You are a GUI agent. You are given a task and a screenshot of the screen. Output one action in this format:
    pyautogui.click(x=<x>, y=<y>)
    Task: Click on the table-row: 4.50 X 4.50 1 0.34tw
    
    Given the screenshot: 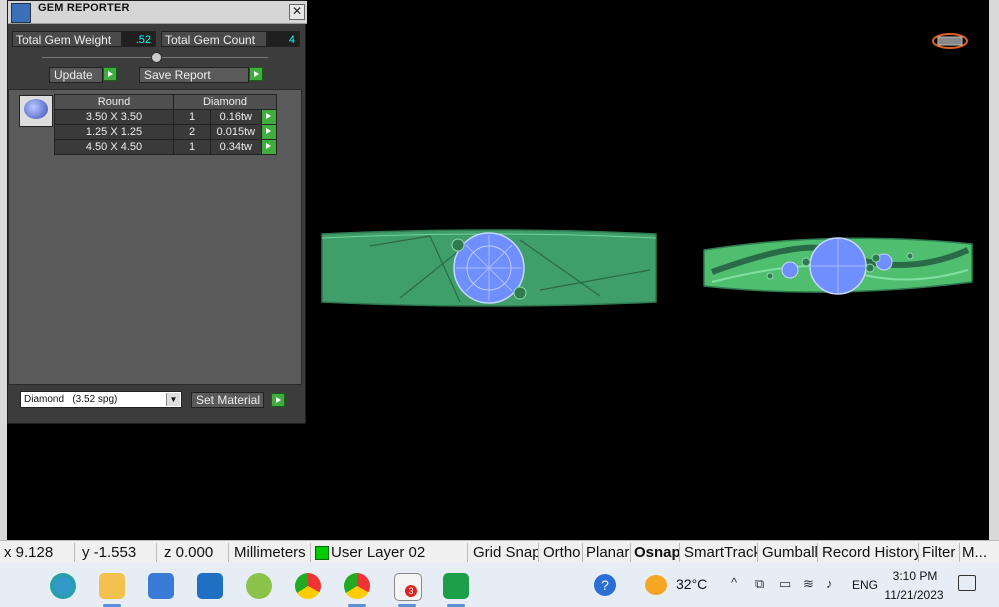 What is the action you would take?
    pyautogui.click(x=166, y=147)
    